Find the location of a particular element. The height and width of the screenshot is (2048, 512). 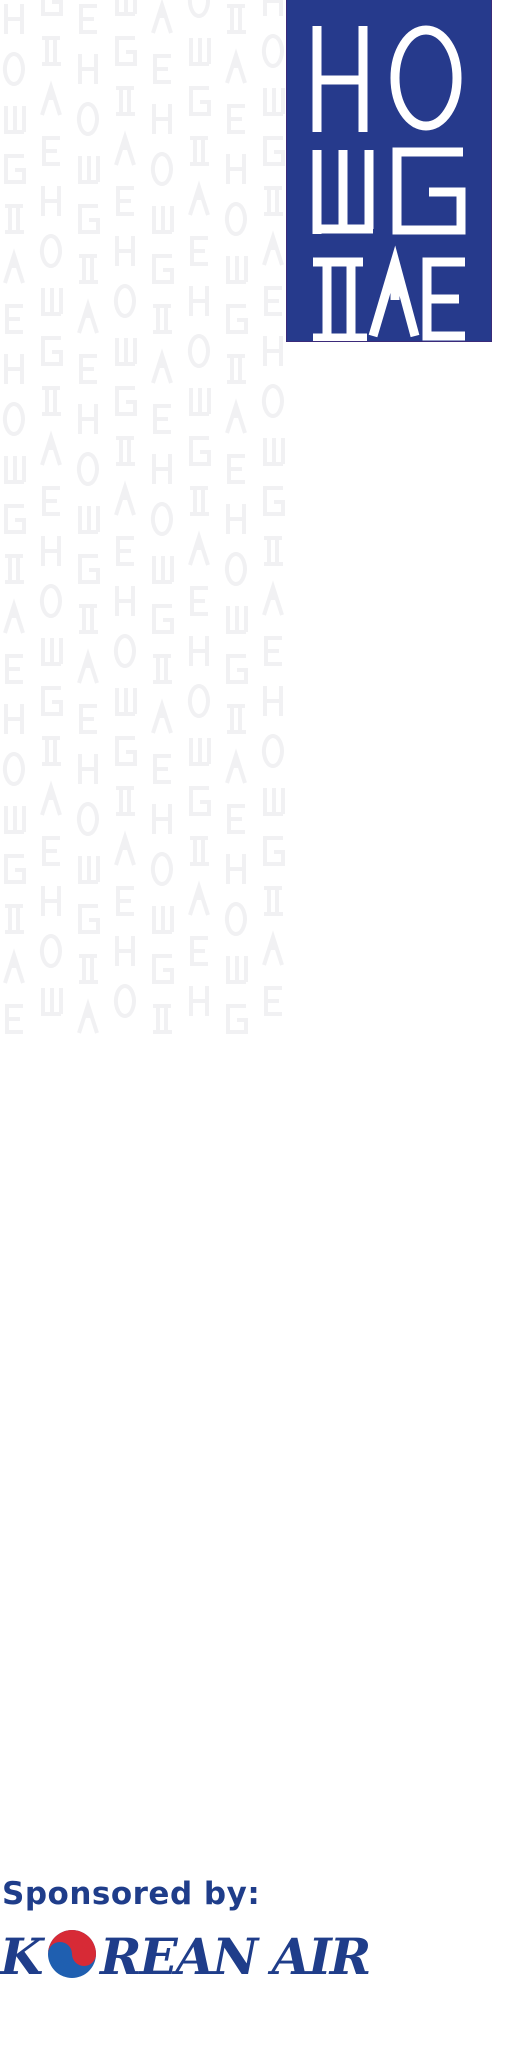

korean-air-logo: K REAN AIR is located at coordinates (215, 1954).